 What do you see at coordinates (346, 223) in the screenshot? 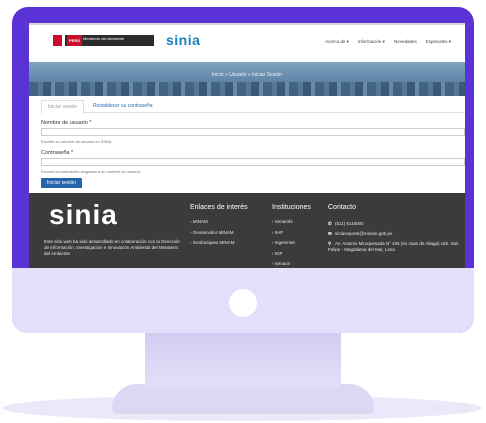
I see `contact-phone: ✆ (511) 6116000` at bounding box center [346, 223].